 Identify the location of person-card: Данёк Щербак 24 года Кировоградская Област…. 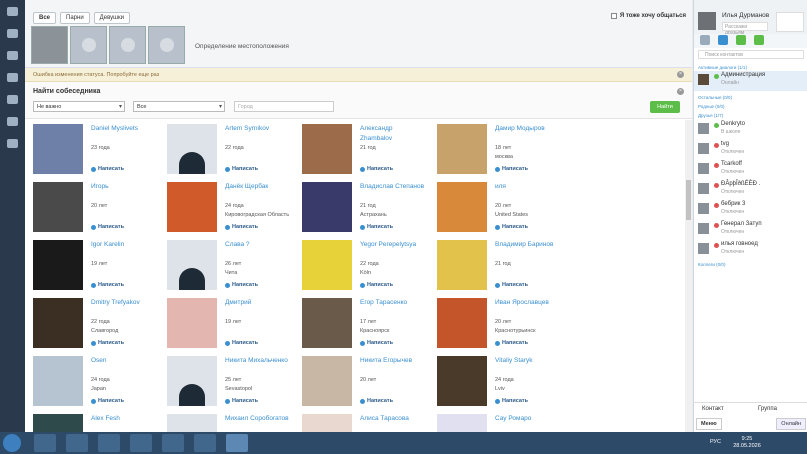
(226, 207).